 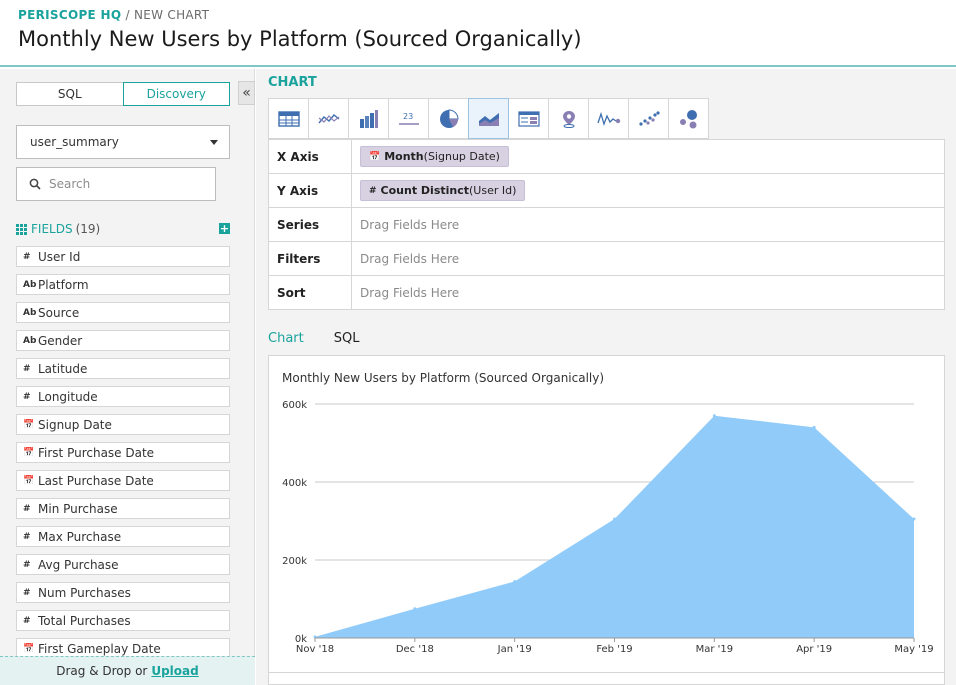 I want to click on field-item: # Avg Purchase, so click(x=123, y=564).